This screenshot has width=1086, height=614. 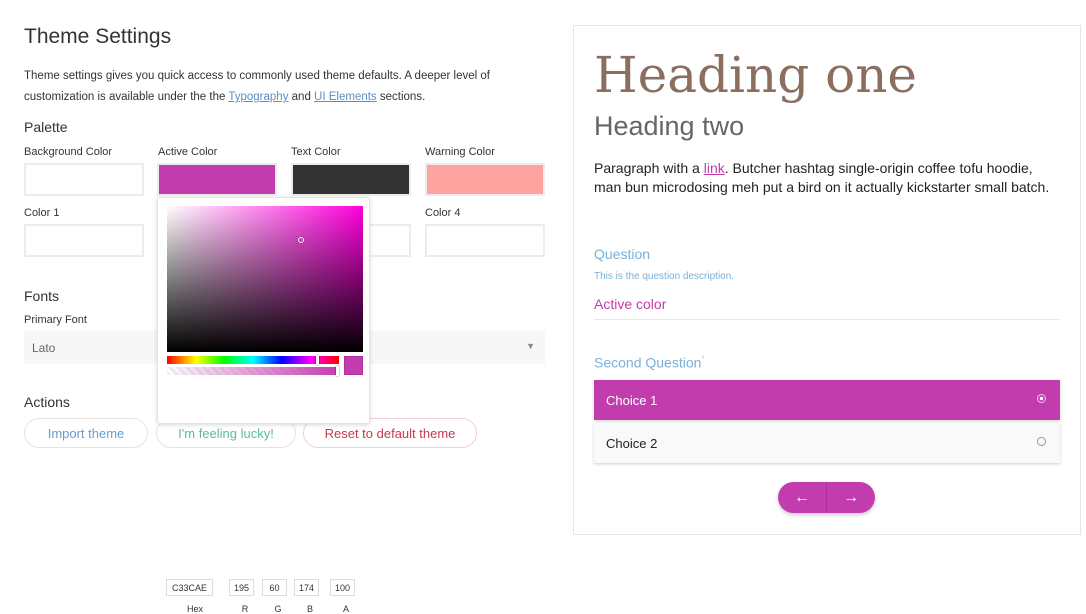 What do you see at coordinates (309, 609) in the screenshot?
I see `b-label: B` at bounding box center [309, 609].